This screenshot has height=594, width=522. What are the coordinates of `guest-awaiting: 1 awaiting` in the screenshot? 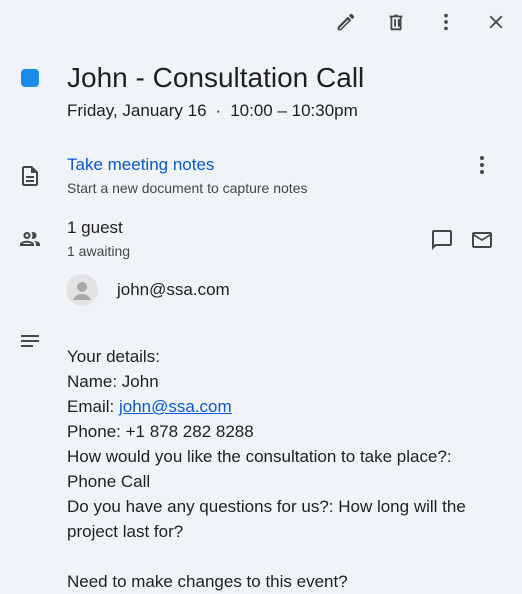 It's located at (99, 251).